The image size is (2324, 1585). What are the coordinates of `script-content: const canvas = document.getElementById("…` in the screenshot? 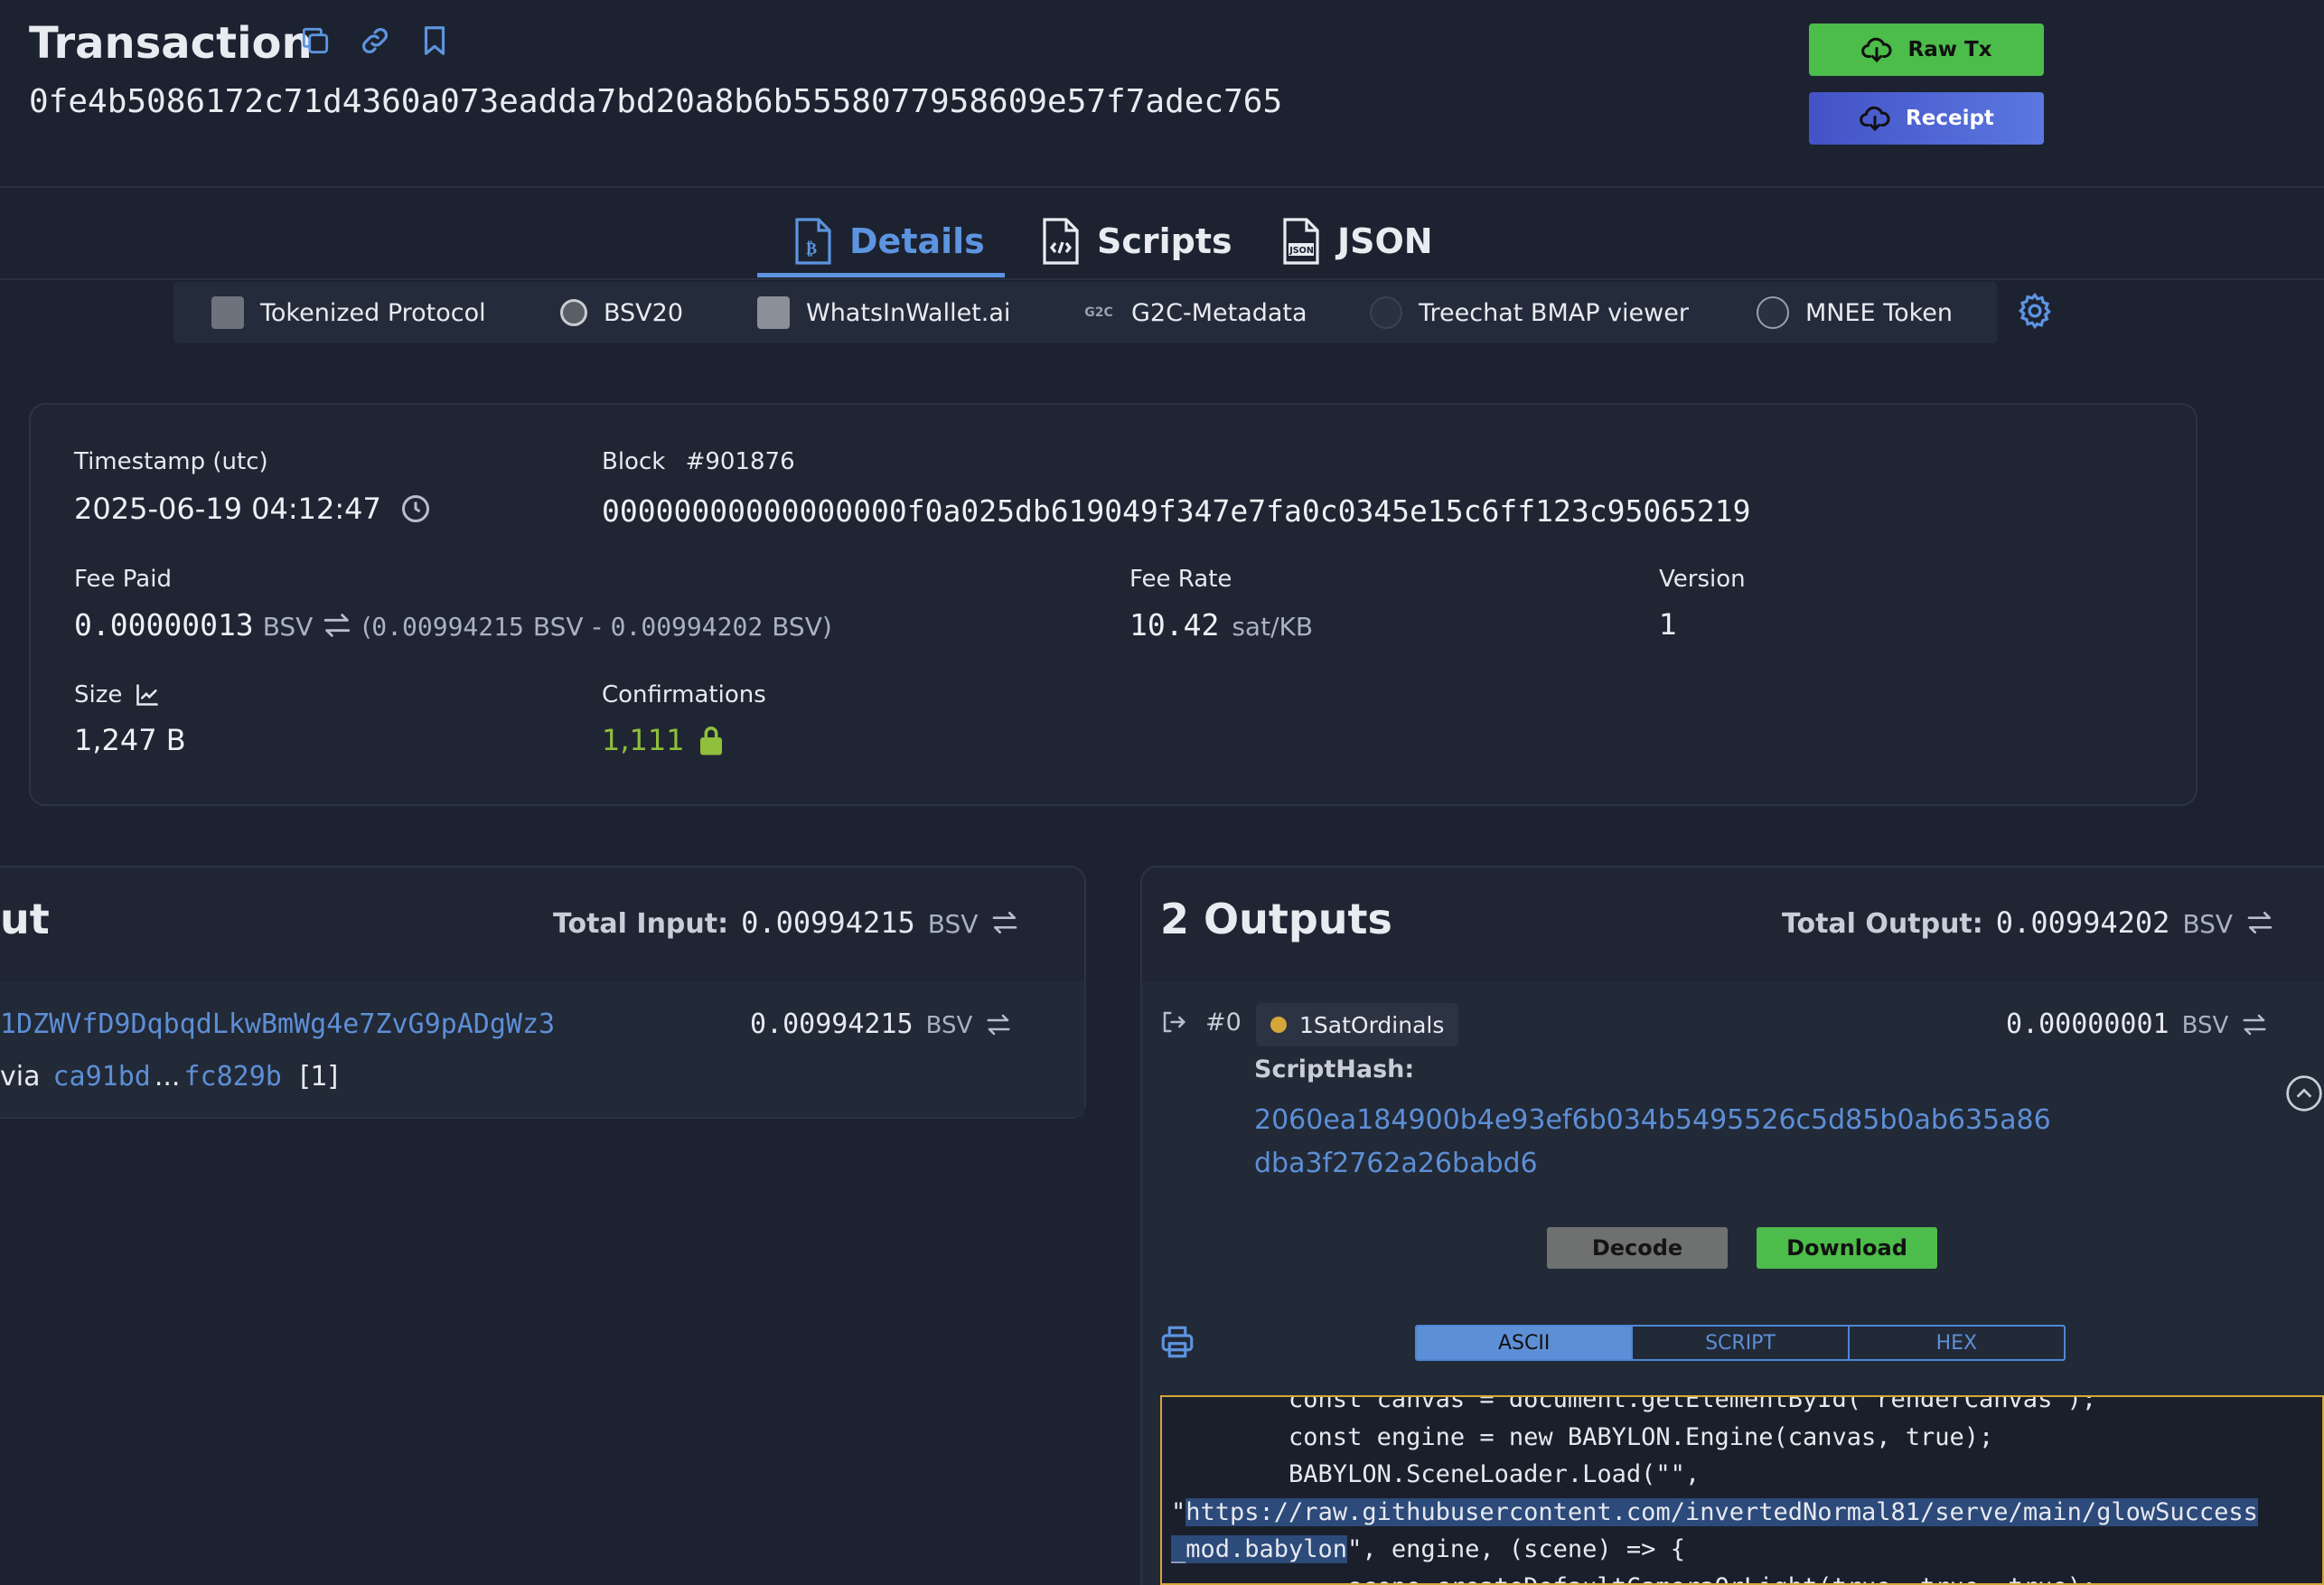 It's located at (1742, 1490).